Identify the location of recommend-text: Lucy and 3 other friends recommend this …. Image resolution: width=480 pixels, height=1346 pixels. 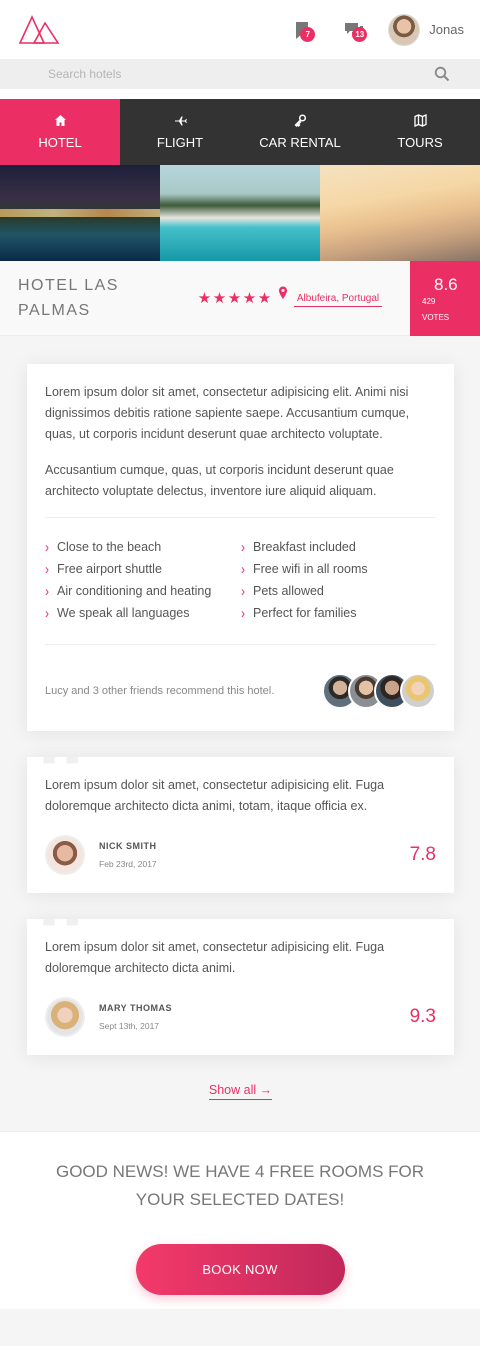
(160, 691).